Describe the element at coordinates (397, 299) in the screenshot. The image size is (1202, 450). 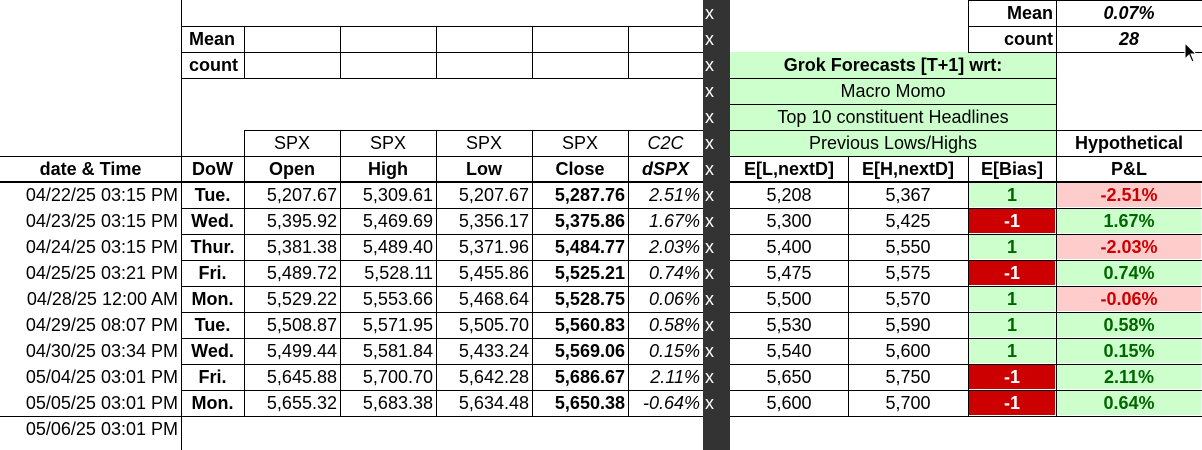
I see `cell-high: 5,553.66` at that location.